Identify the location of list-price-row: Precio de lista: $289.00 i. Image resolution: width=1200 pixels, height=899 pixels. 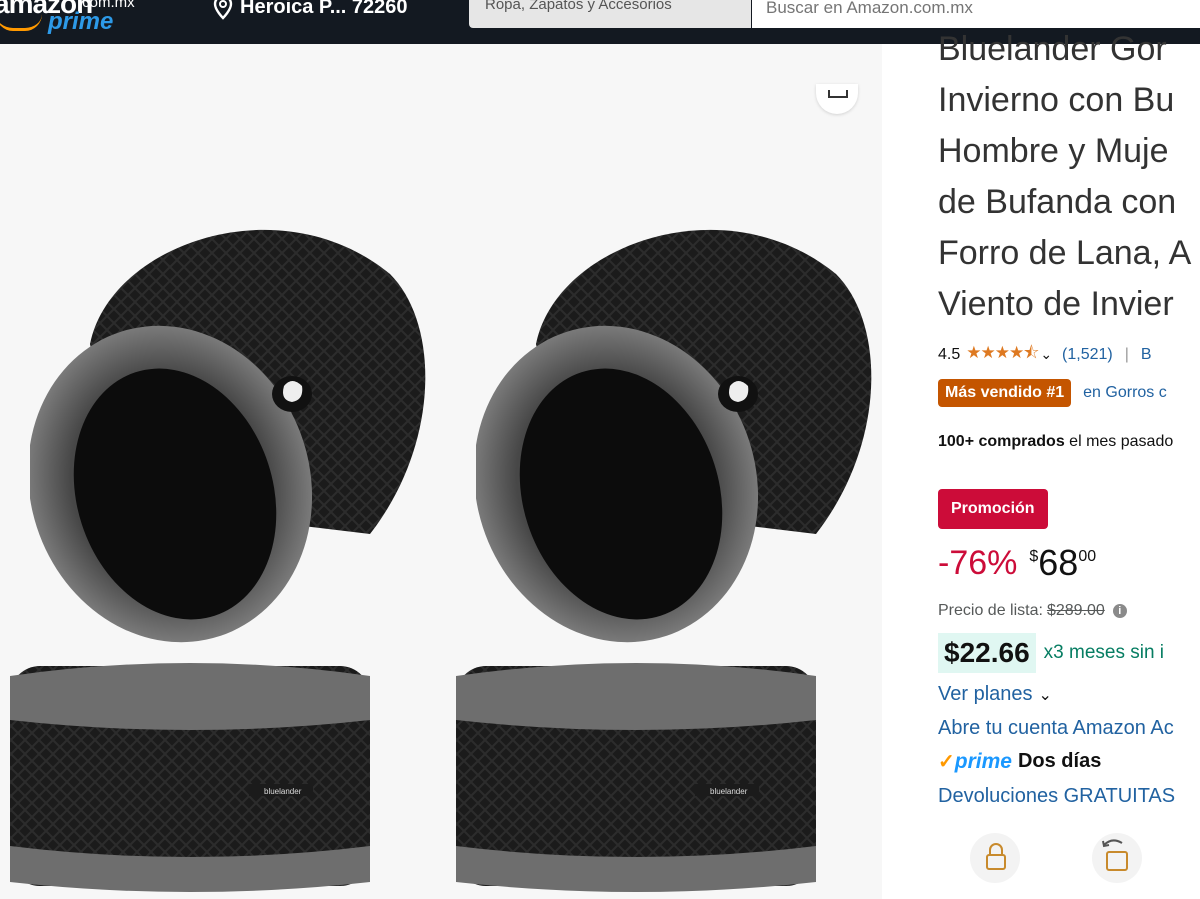
(1032, 611).